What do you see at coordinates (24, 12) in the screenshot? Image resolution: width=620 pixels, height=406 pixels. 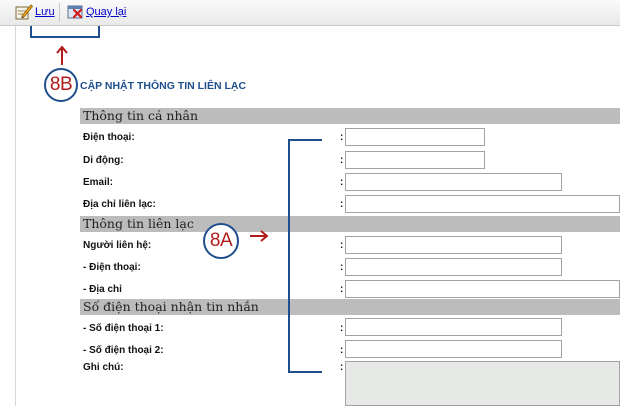 I see `save-pencil-icon` at bounding box center [24, 12].